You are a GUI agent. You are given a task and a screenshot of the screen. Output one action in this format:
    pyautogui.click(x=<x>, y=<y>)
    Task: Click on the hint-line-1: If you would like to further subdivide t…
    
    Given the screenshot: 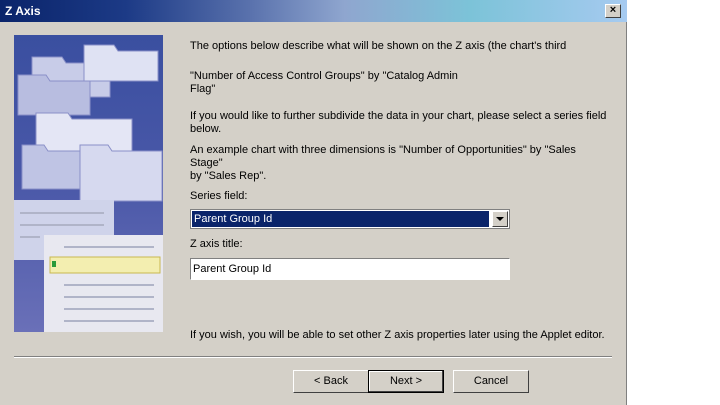 What is the action you would take?
    pyautogui.click(x=398, y=116)
    